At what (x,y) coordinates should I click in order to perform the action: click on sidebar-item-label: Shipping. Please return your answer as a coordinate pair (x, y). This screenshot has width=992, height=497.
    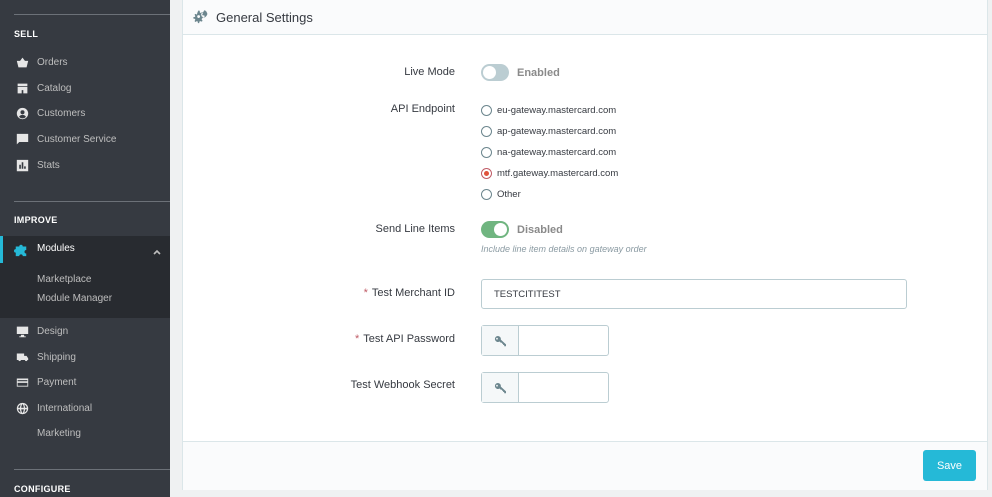
    Looking at the image, I should click on (56, 357).